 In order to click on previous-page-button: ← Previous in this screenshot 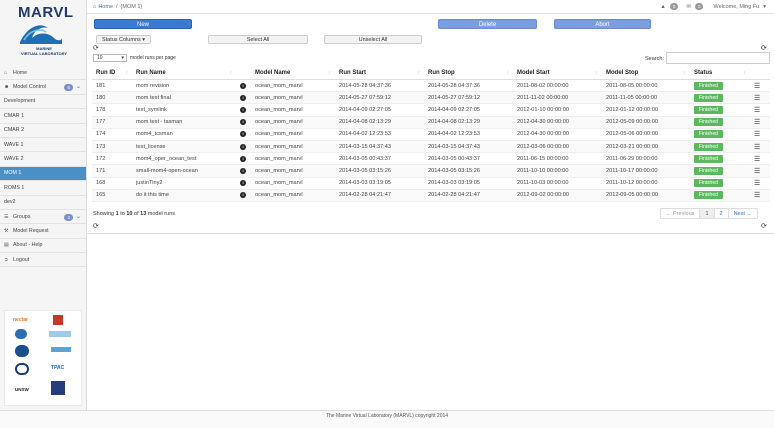, I will do `click(681, 213)`.